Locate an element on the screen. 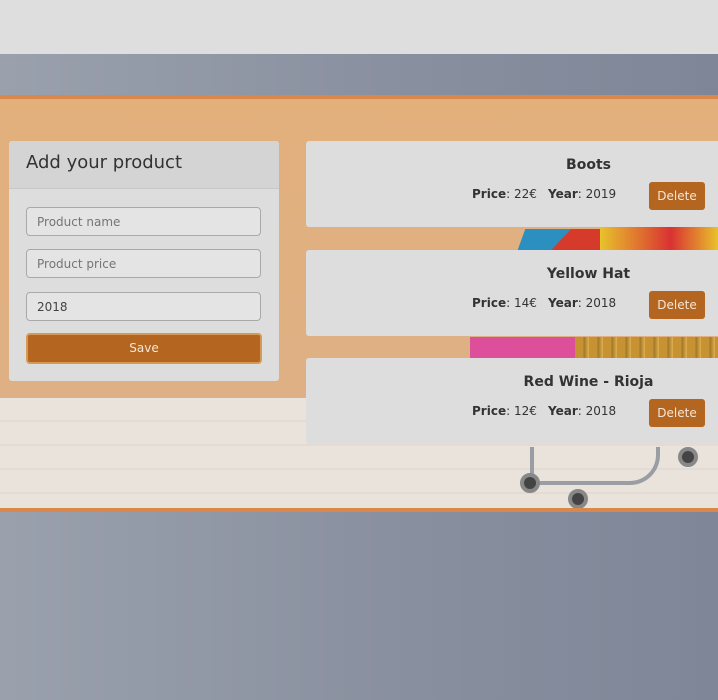 This screenshot has height=700, width=718. product-name-input is located at coordinates (143, 221).